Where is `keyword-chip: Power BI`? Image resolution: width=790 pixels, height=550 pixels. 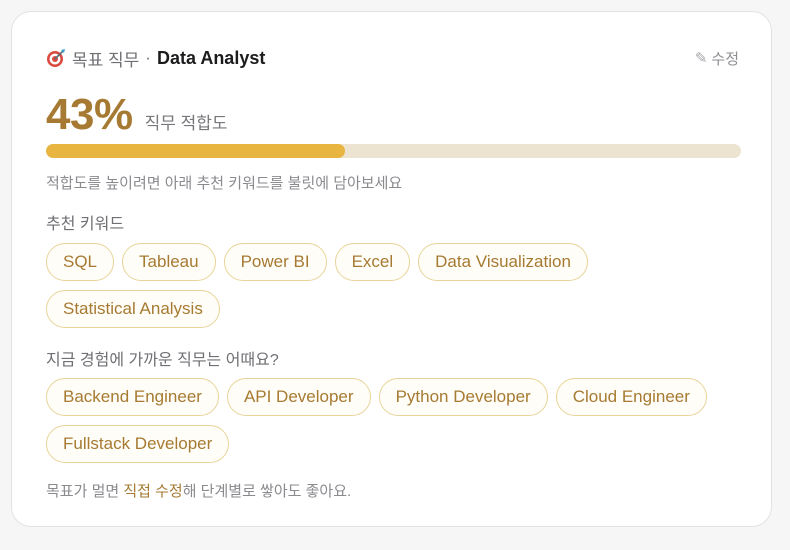
keyword-chip: Power BI is located at coordinates (275, 262).